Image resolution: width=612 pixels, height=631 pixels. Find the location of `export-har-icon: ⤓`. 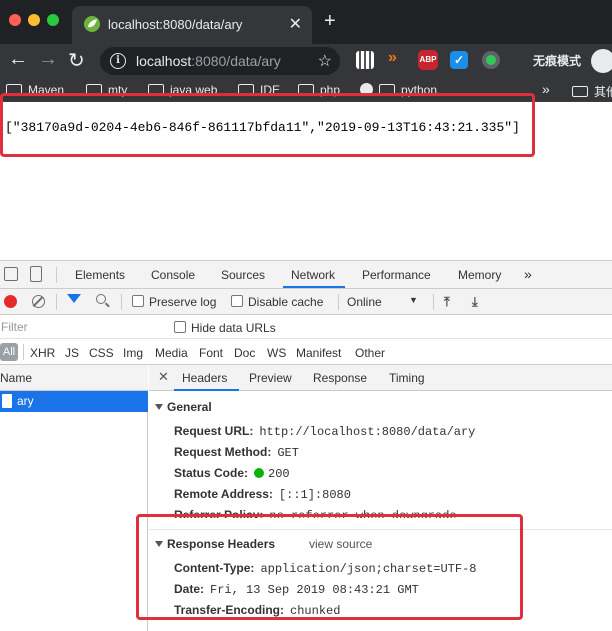

export-har-icon: ⤓ is located at coordinates (475, 302).